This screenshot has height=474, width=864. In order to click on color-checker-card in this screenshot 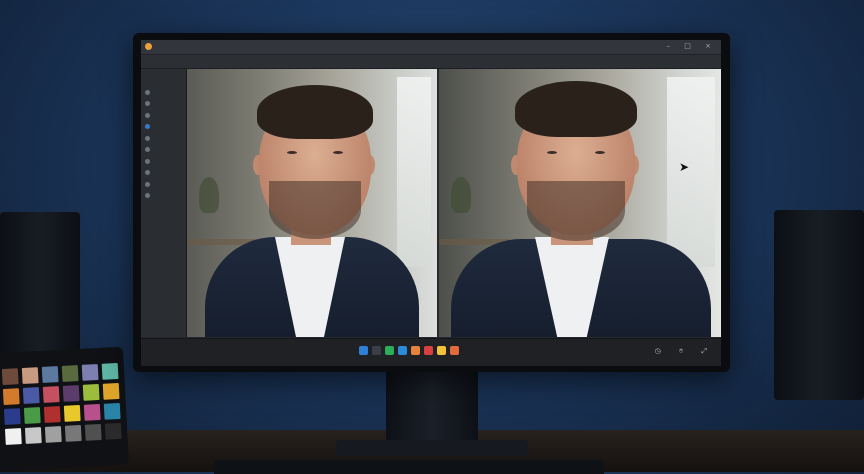, I will do `click(64, 409)`.